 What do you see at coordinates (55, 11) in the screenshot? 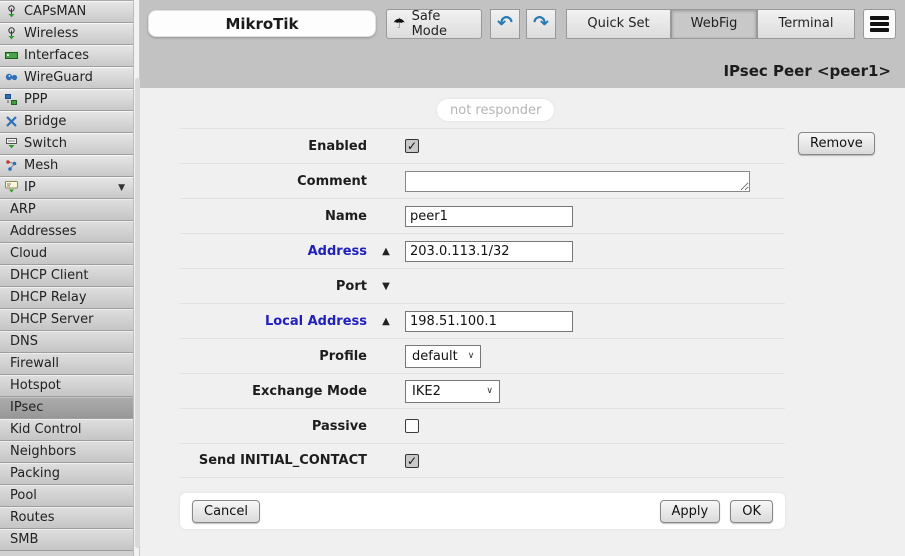
I see `sidebar-item-label: CAPsMAN` at bounding box center [55, 11].